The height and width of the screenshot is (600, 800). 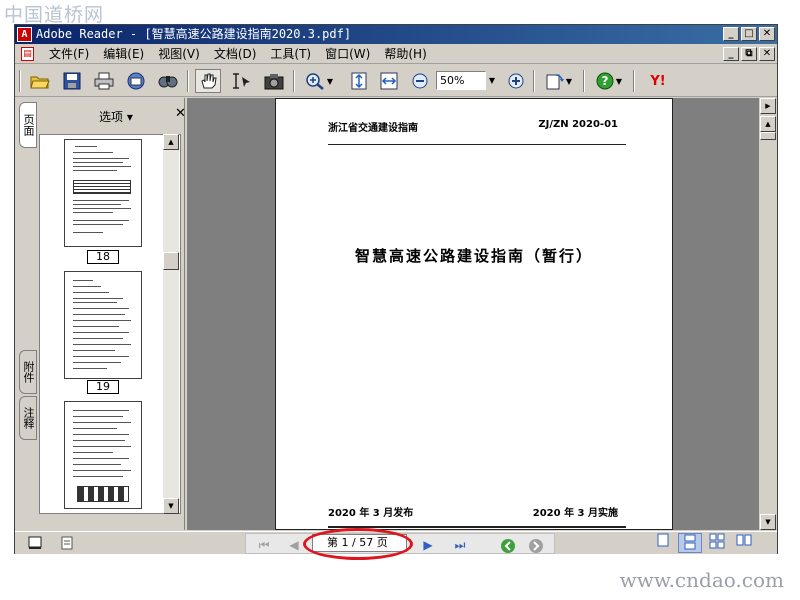 I want to click on document-title: 智慧高速公路建设指南（暂行）, so click(x=473, y=256).